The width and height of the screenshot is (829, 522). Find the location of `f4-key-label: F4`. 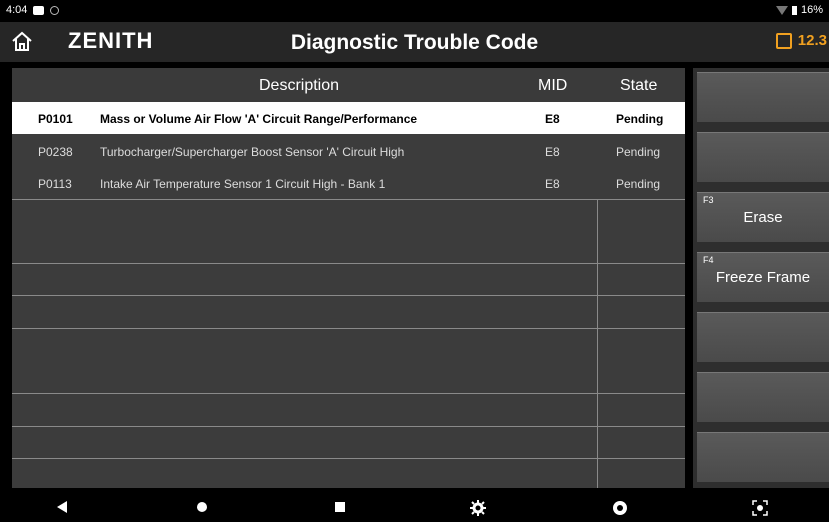

f4-key-label: F4 is located at coordinates (708, 260).